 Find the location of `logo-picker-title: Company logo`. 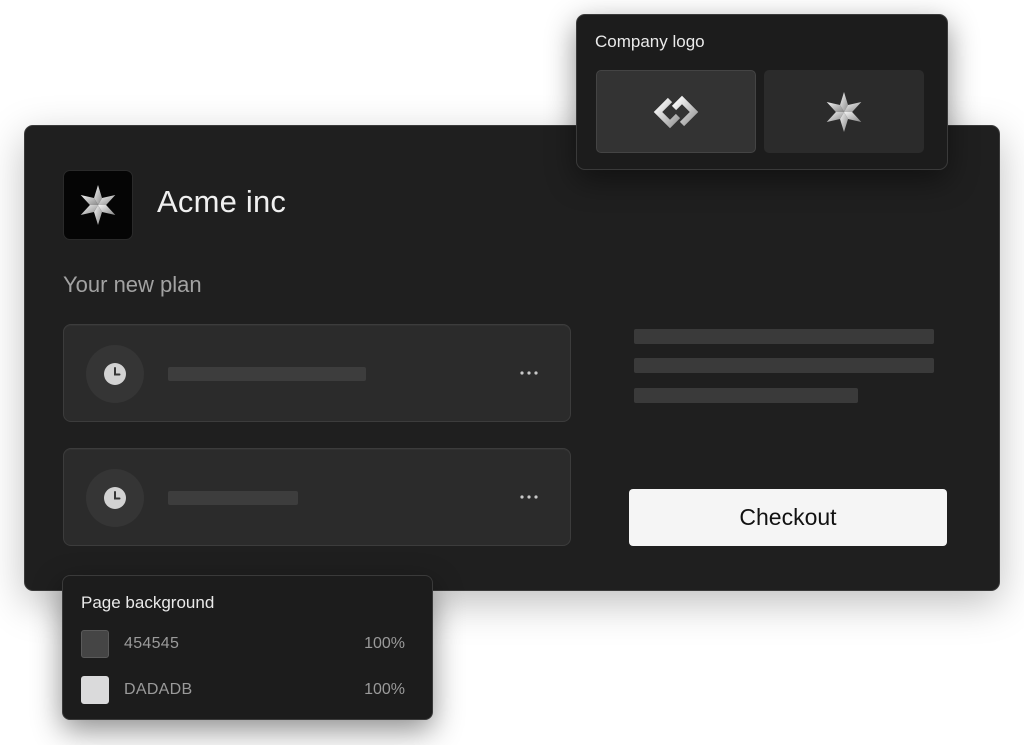

logo-picker-title: Company logo is located at coordinates (650, 41).